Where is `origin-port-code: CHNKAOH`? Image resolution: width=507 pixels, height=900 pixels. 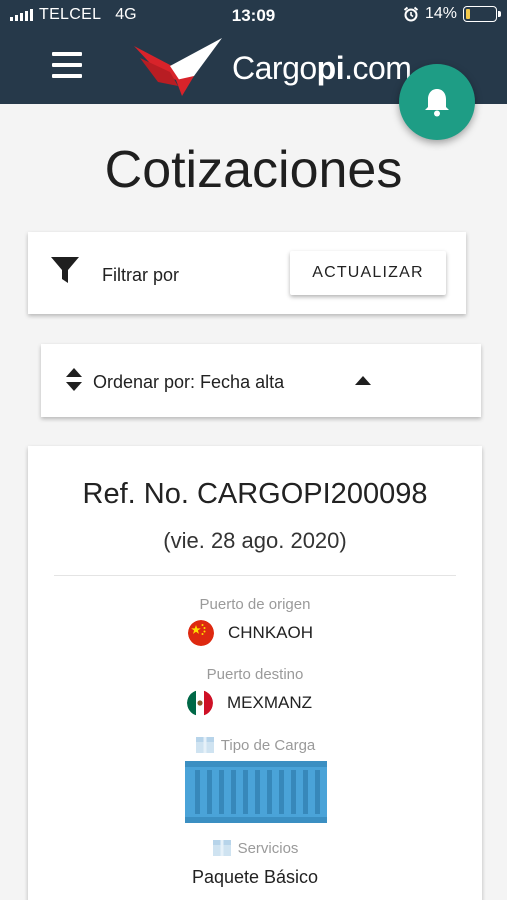 origin-port-code: CHNKAOH is located at coordinates (271, 632).